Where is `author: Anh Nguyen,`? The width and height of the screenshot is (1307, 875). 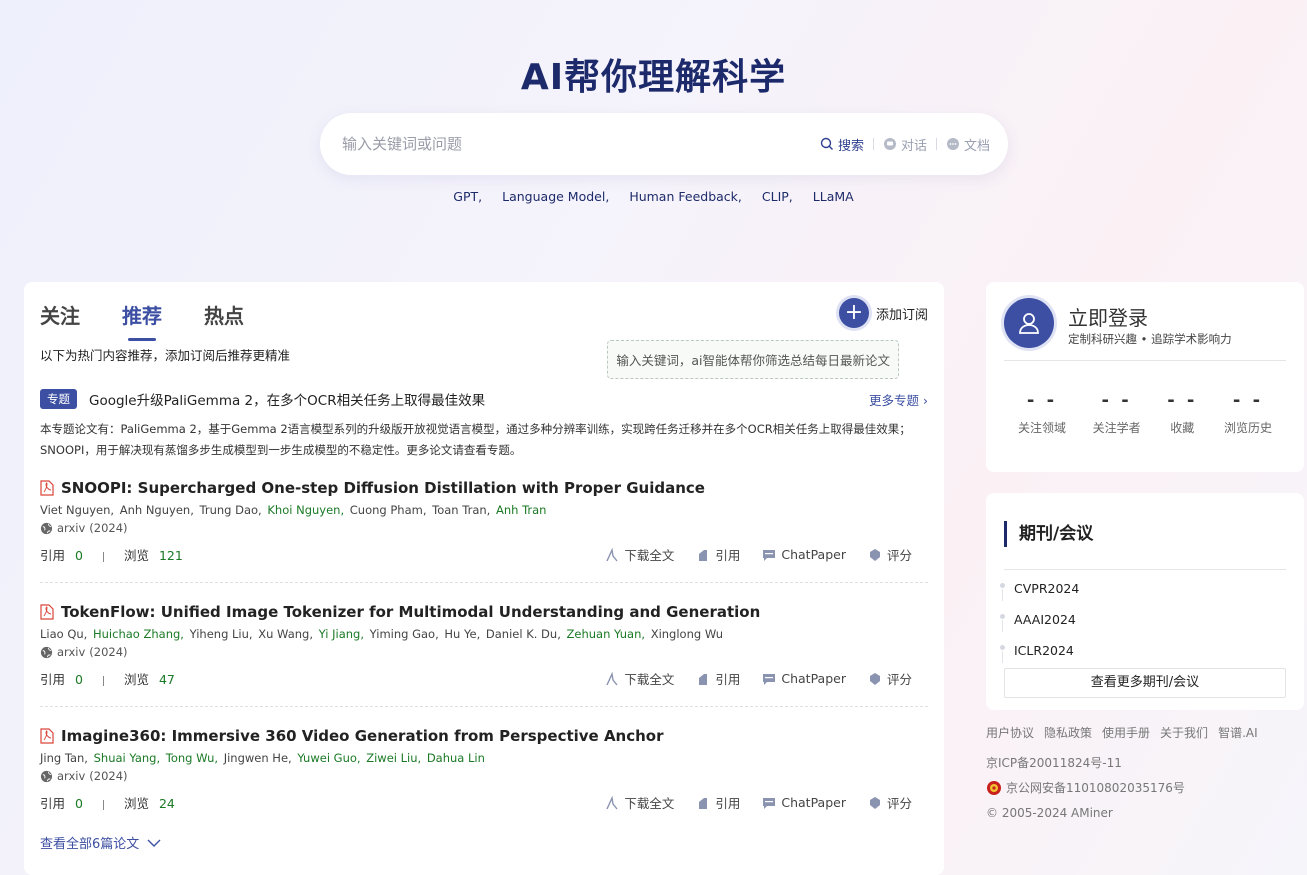 author: Anh Nguyen, is located at coordinates (156, 510).